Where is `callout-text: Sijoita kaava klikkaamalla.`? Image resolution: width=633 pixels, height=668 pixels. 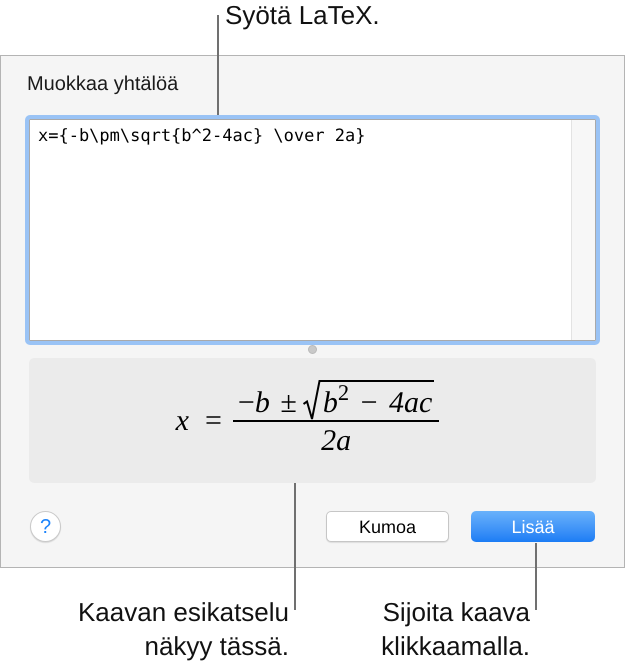 callout-text: Sijoita kaava klikkaamalla. is located at coordinates (455, 629).